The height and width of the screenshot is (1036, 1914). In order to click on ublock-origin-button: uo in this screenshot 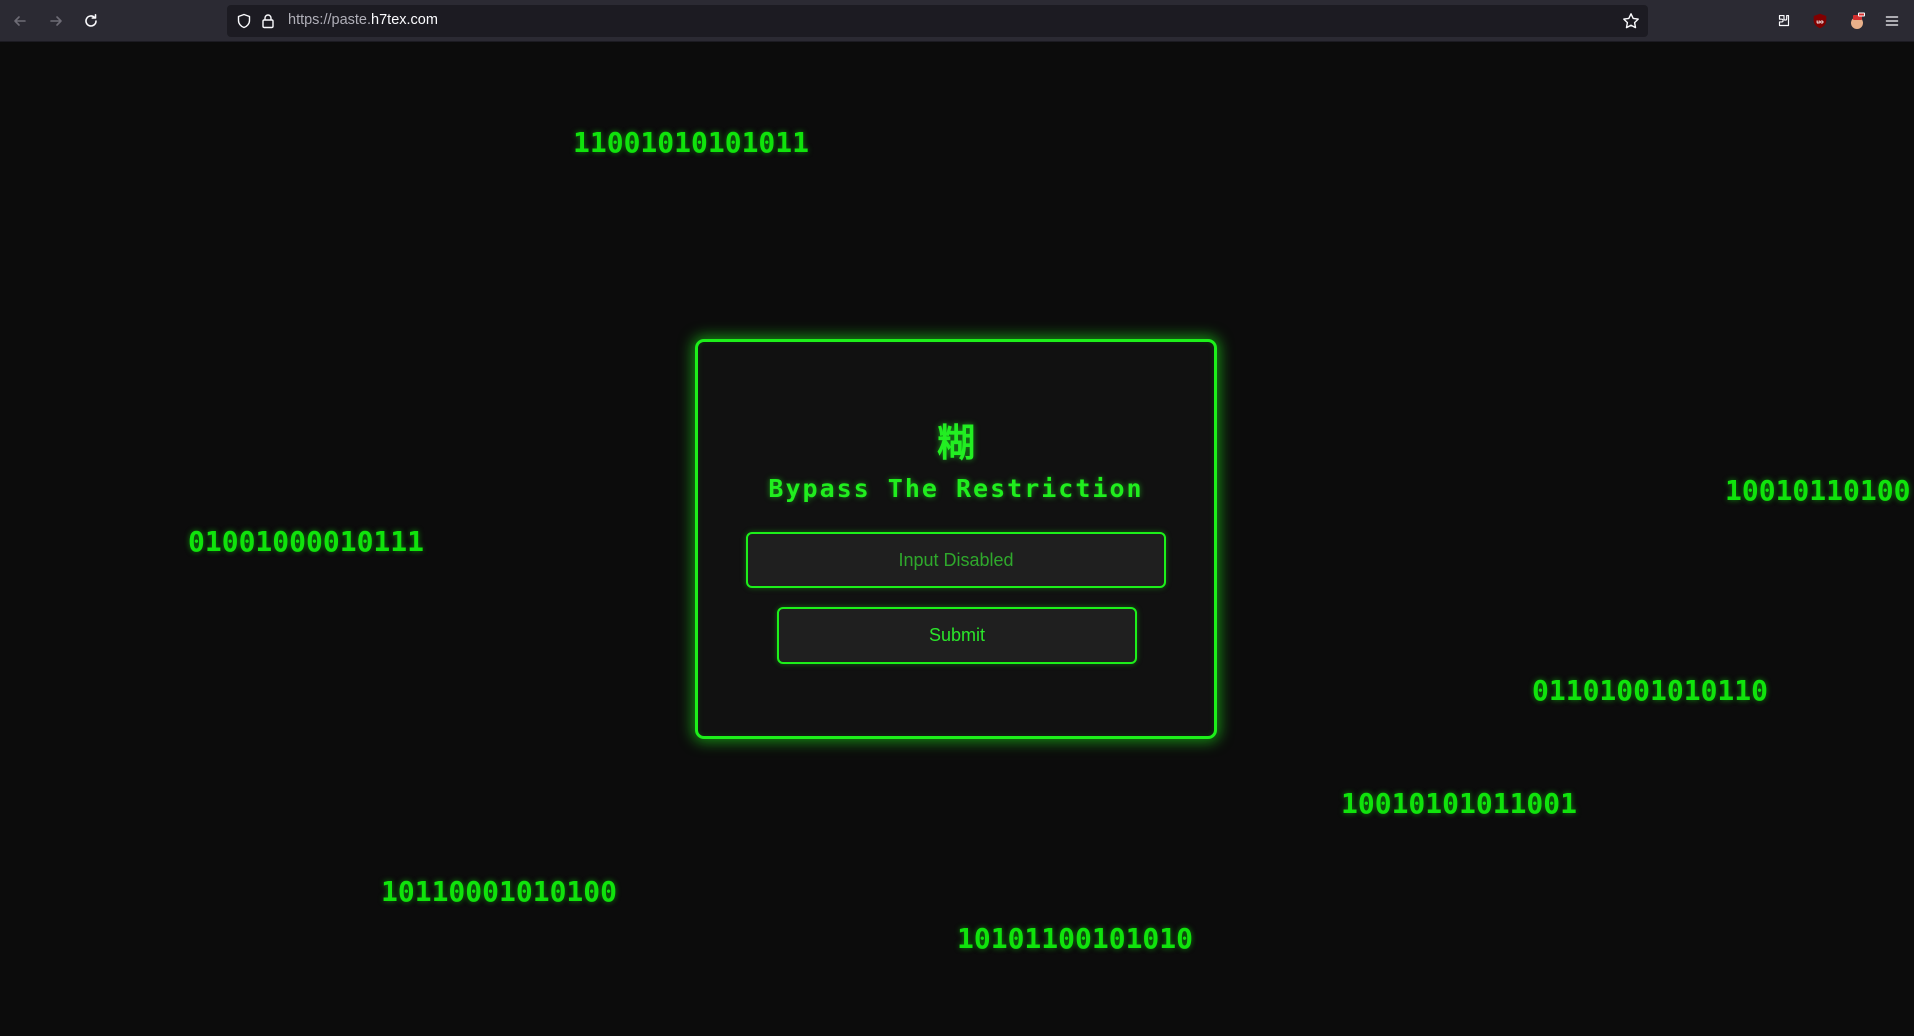, I will do `click(1820, 21)`.